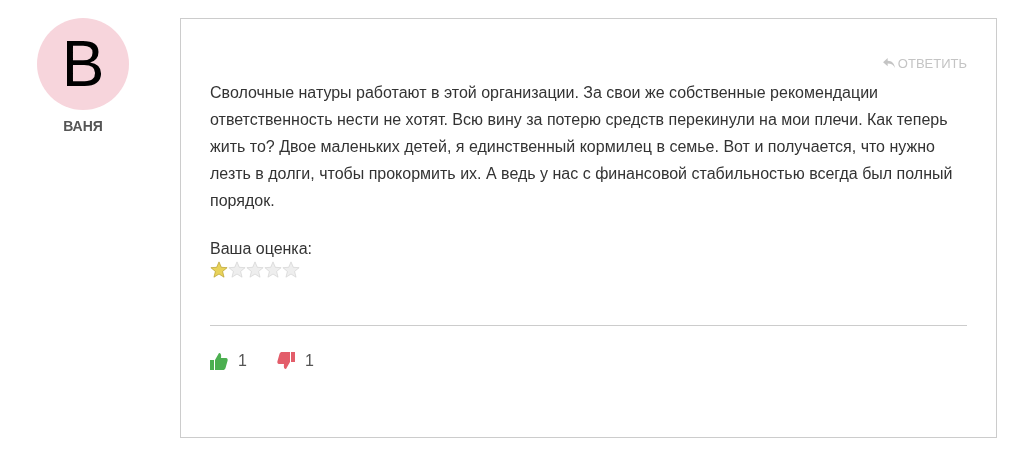  Describe the element at coordinates (889, 63) in the screenshot. I see `reply-icon` at that location.